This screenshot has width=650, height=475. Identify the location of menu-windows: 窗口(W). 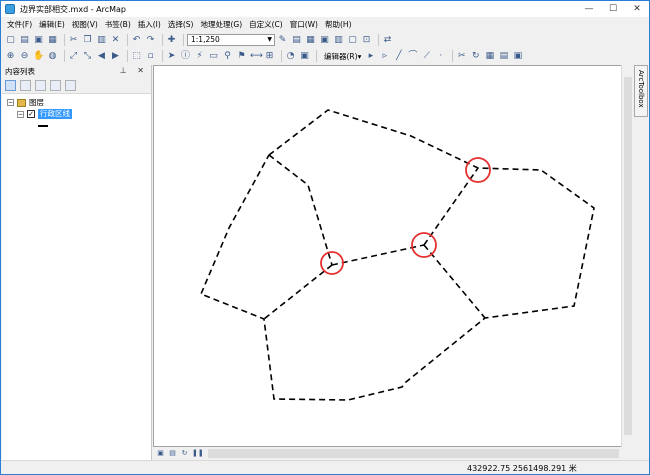
(304, 24).